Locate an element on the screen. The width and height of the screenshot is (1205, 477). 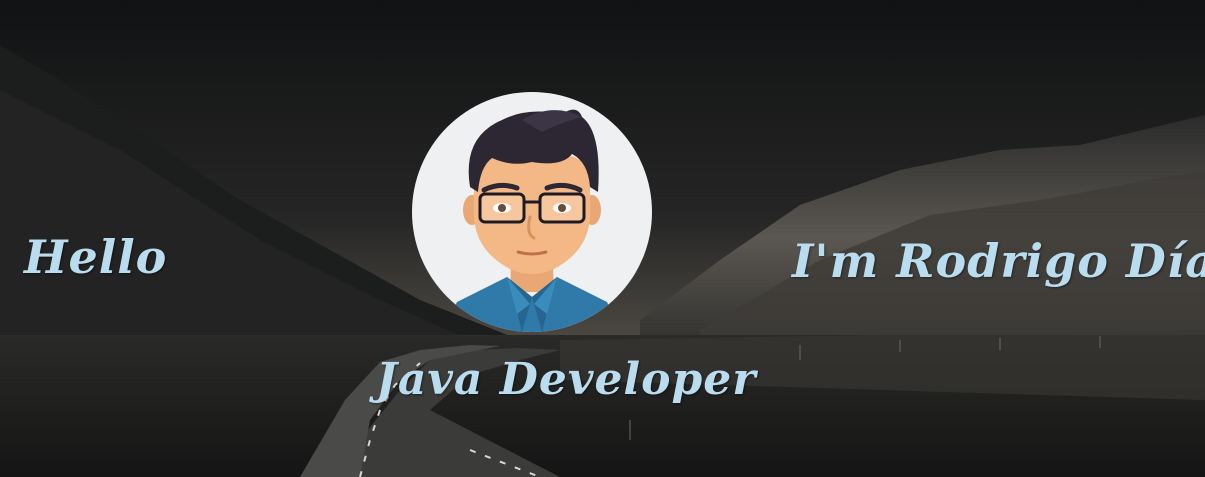
avatar is located at coordinates (532, 212).